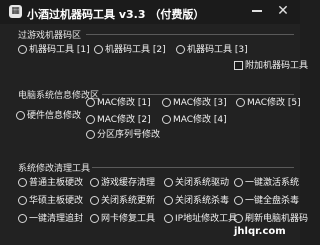 The image size is (320, 245). I want to click on checkbox-extra-machine-tool: 附加机器码工具, so click(271, 66).